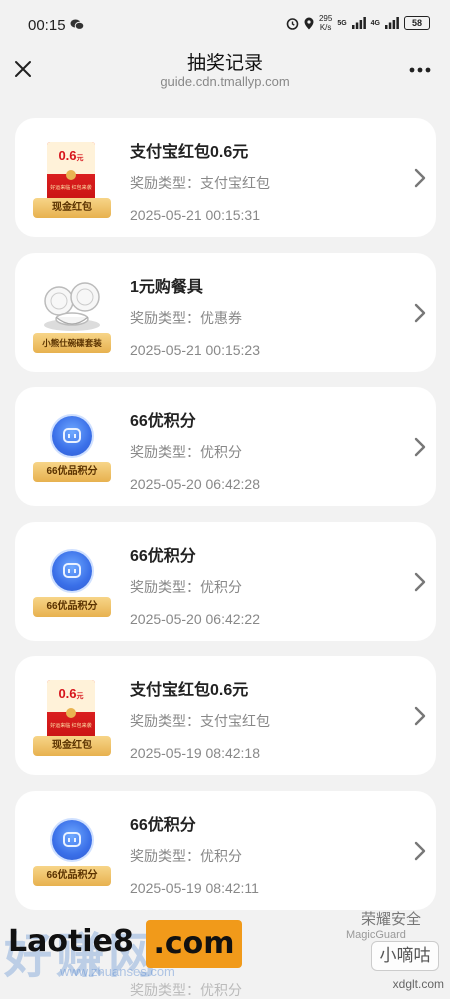 Image resolution: width=450 pixels, height=999 pixels. Describe the element at coordinates (195, 215) in the screenshot. I see `record-time: 2025-05-21 00:15:31` at that location.